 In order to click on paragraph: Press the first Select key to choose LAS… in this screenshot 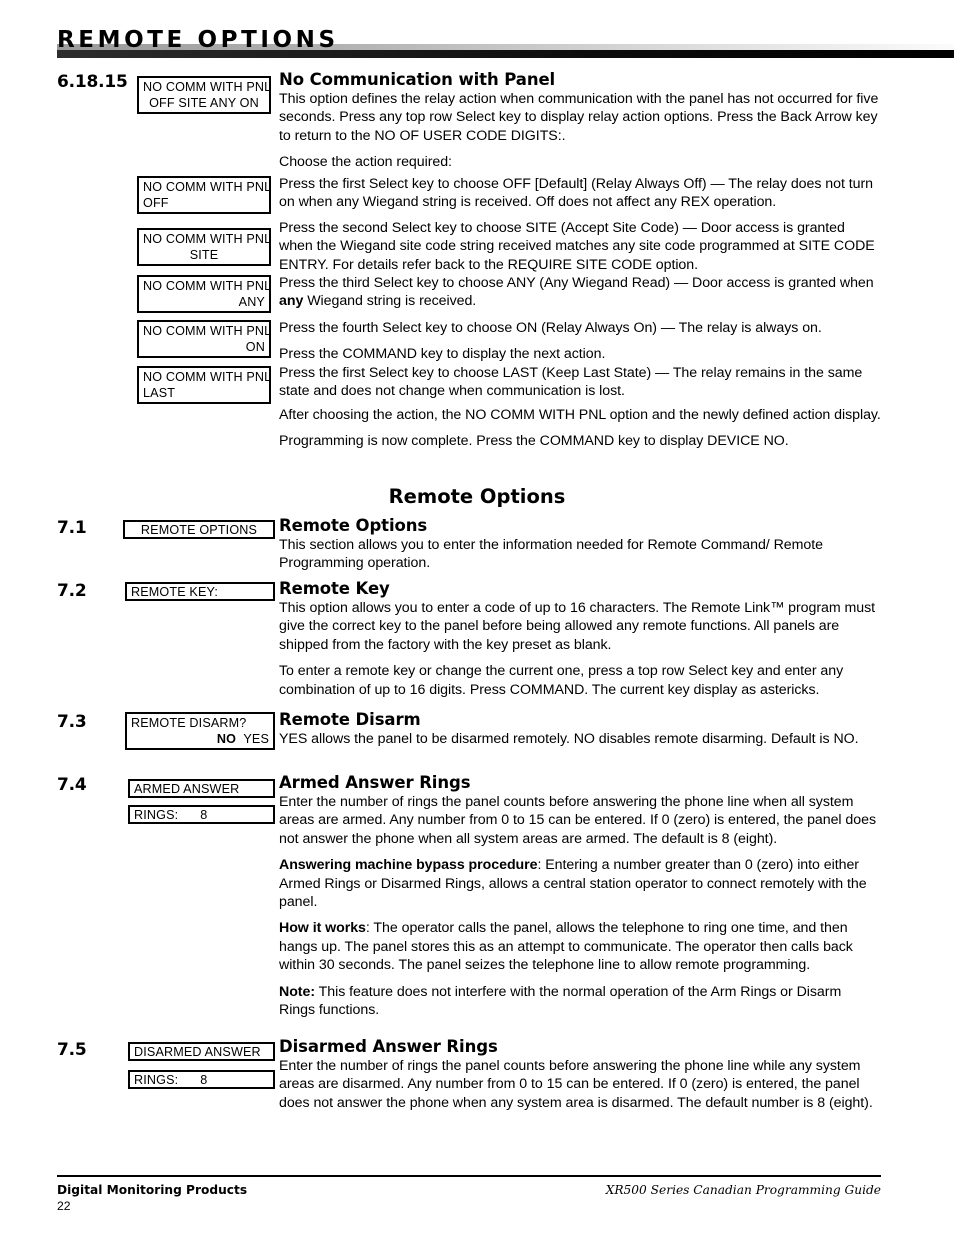, I will do `click(571, 382)`.